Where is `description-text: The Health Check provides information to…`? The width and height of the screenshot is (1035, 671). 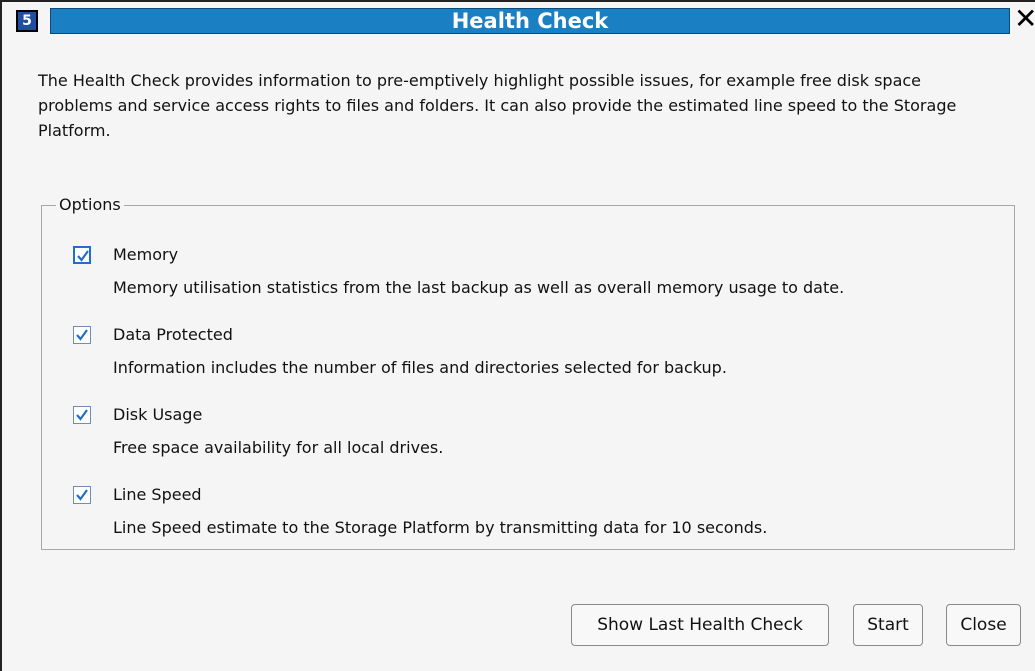 description-text: The Health Check provides information to… is located at coordinates (497, 105).